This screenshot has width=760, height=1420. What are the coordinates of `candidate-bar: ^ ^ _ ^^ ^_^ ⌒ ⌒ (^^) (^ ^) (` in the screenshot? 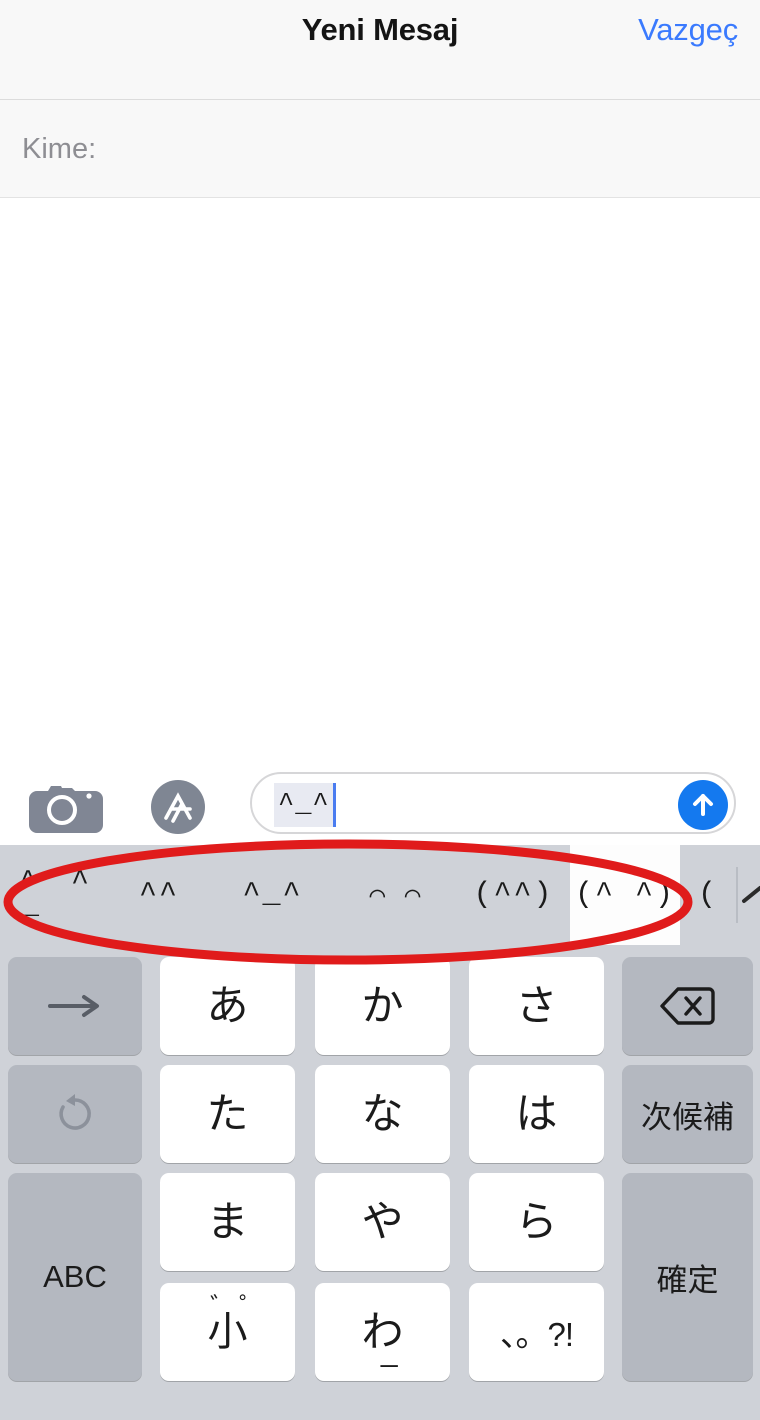 It's located at (380, 895).